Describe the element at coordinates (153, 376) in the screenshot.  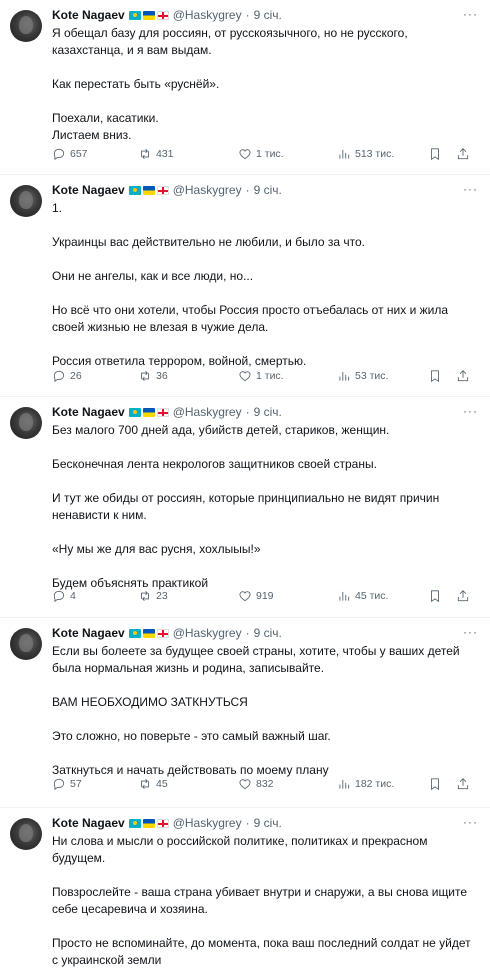
I see `retweet-button: 36` at that location.